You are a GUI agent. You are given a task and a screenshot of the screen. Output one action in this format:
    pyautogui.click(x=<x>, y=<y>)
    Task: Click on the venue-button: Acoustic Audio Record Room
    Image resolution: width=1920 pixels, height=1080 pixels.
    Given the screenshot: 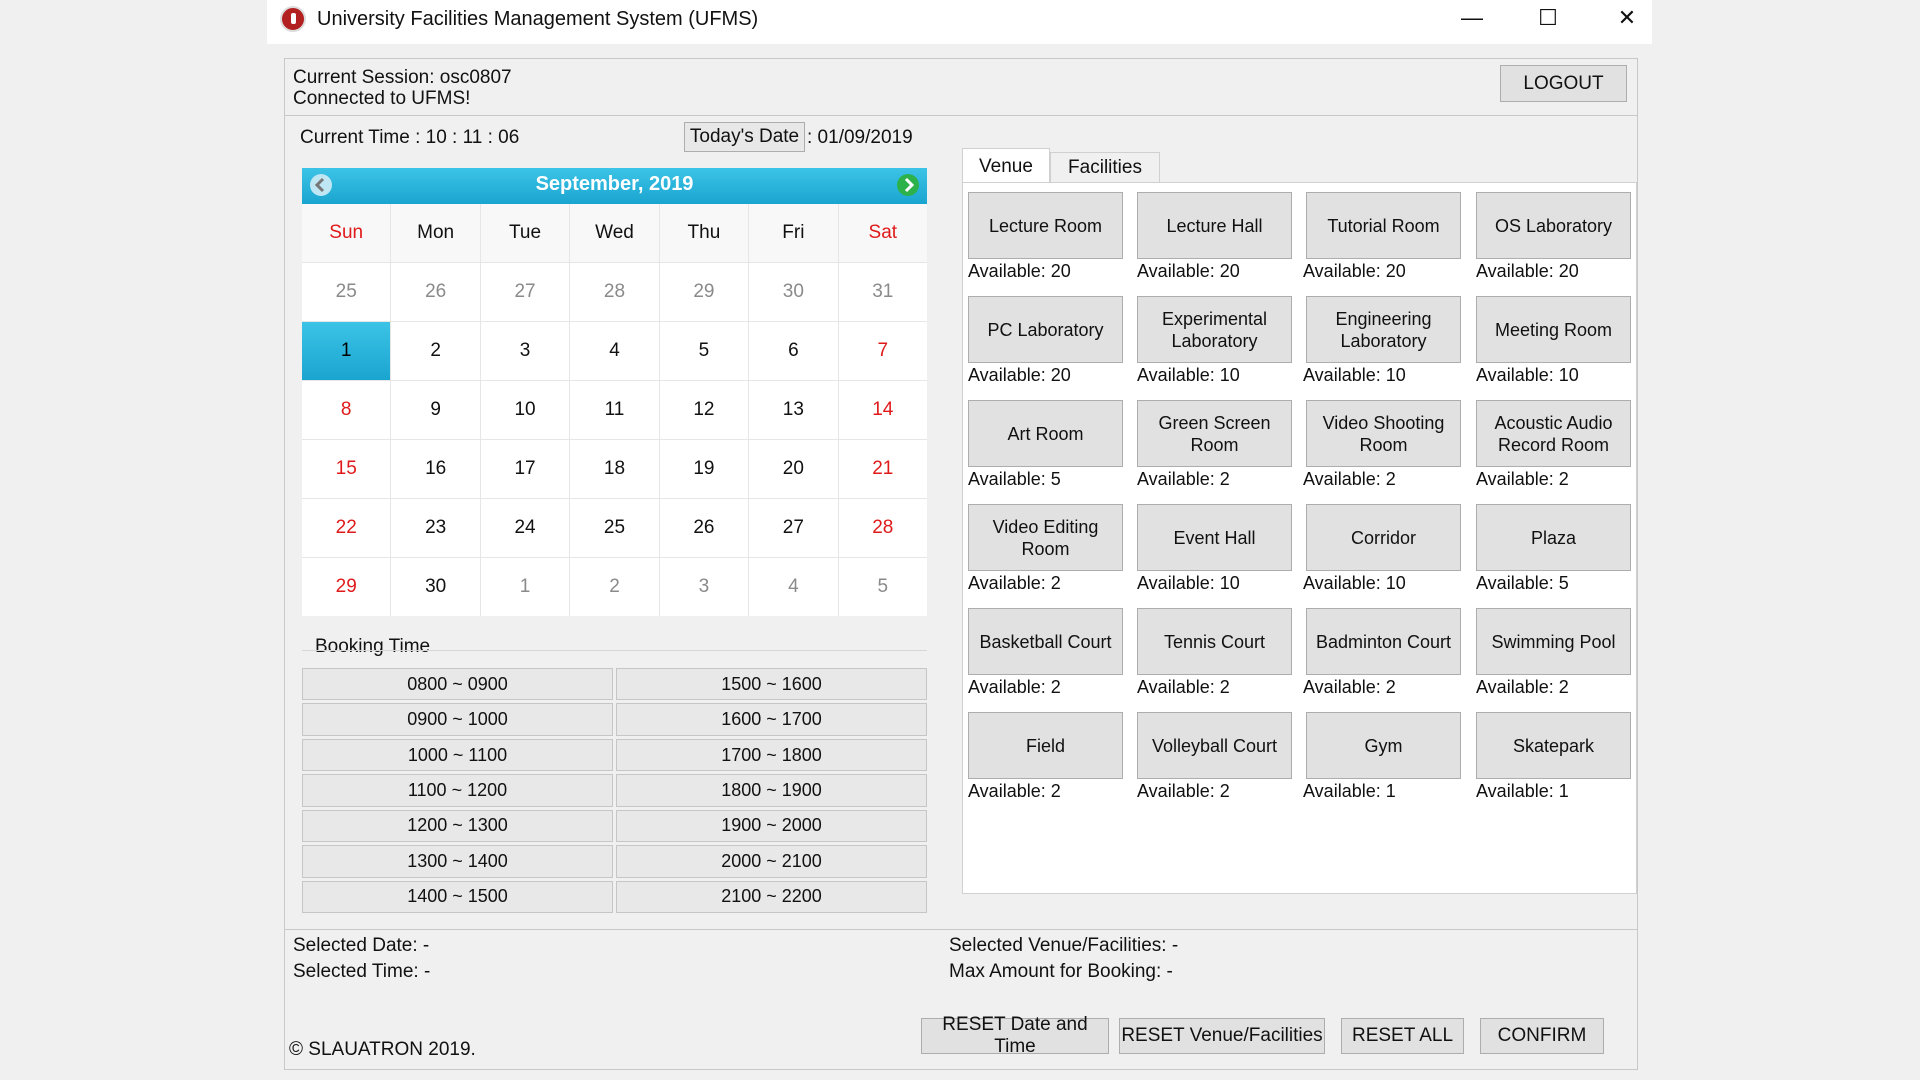 What is the action you would take?
    pyautogui.click(x=1553, y=433)
    